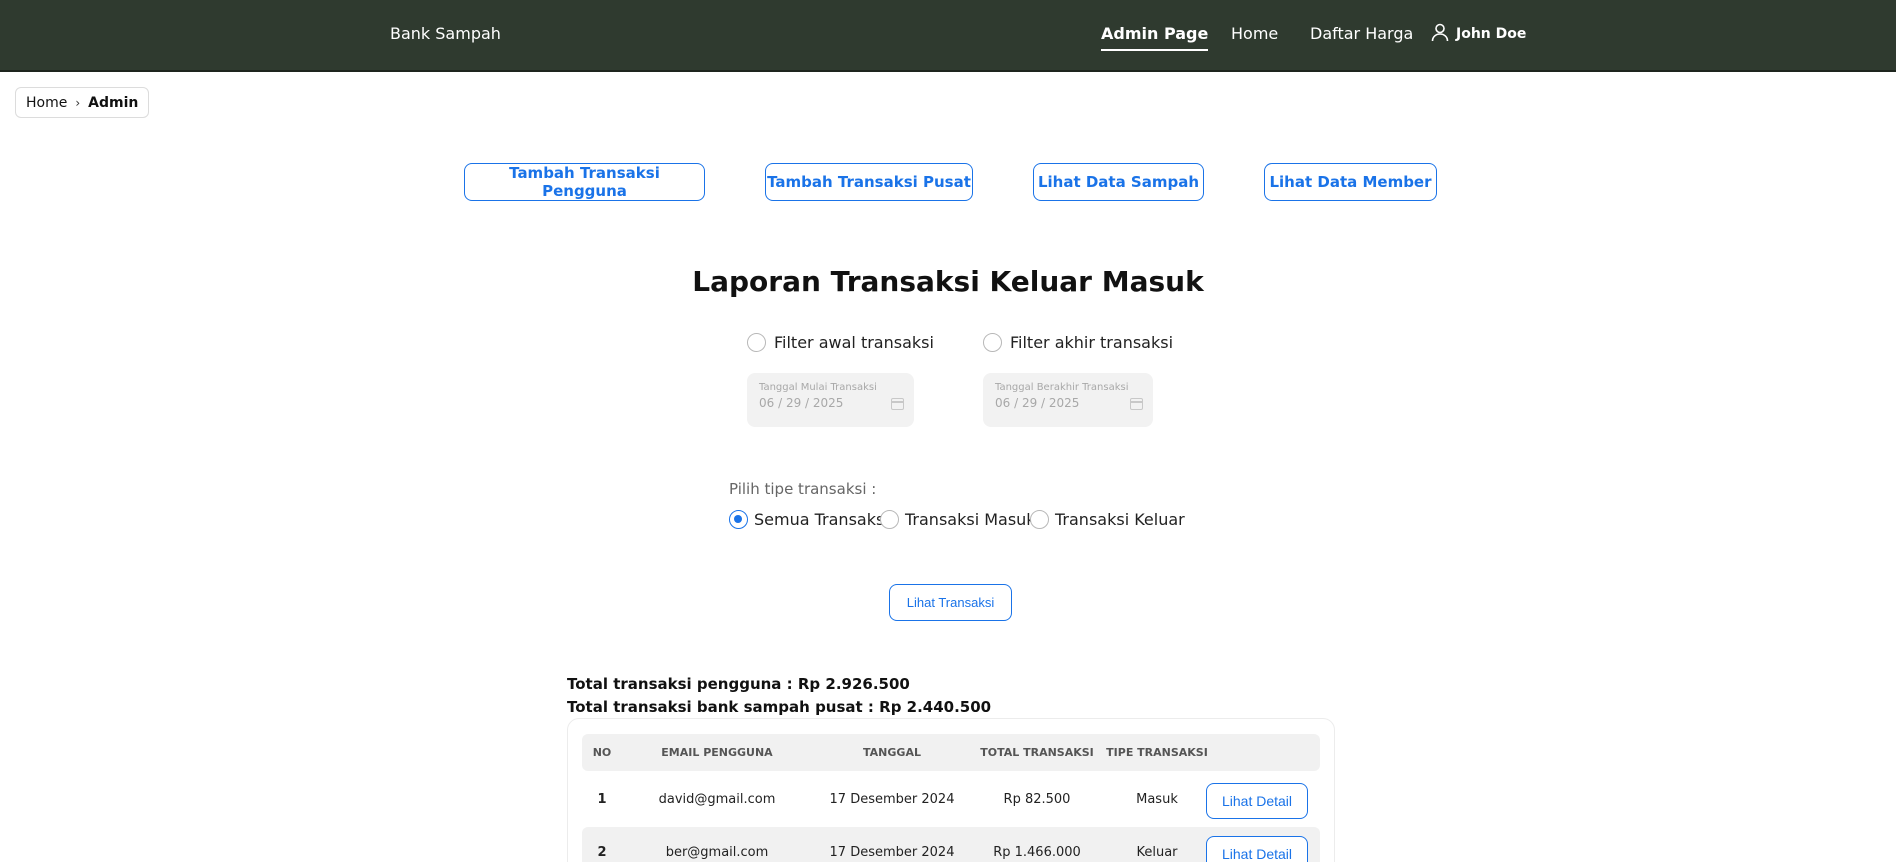 This screenshot has width=1896, height=862. Describe the element at coordinates (113, 102) in the screenshot. I see `breadcrumb-current: Admin` at that location.